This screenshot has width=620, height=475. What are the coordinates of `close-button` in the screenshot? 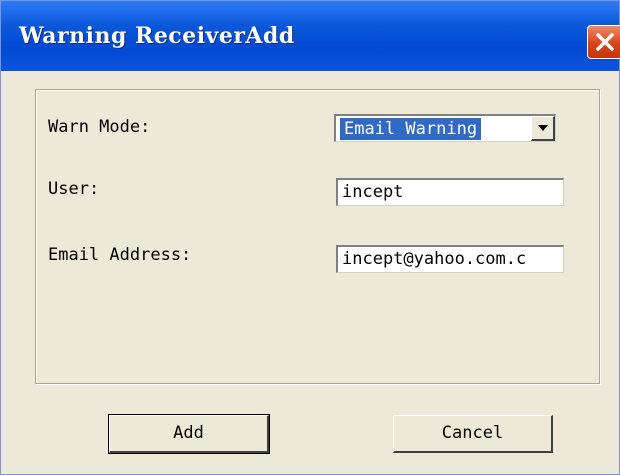 It's located at (603, 42).